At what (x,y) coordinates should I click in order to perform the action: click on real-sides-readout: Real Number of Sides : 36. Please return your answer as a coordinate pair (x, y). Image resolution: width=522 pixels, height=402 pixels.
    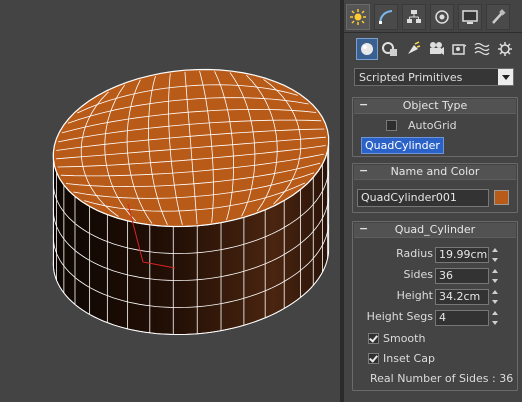
    Looking at the image, I should click on (442, 378).